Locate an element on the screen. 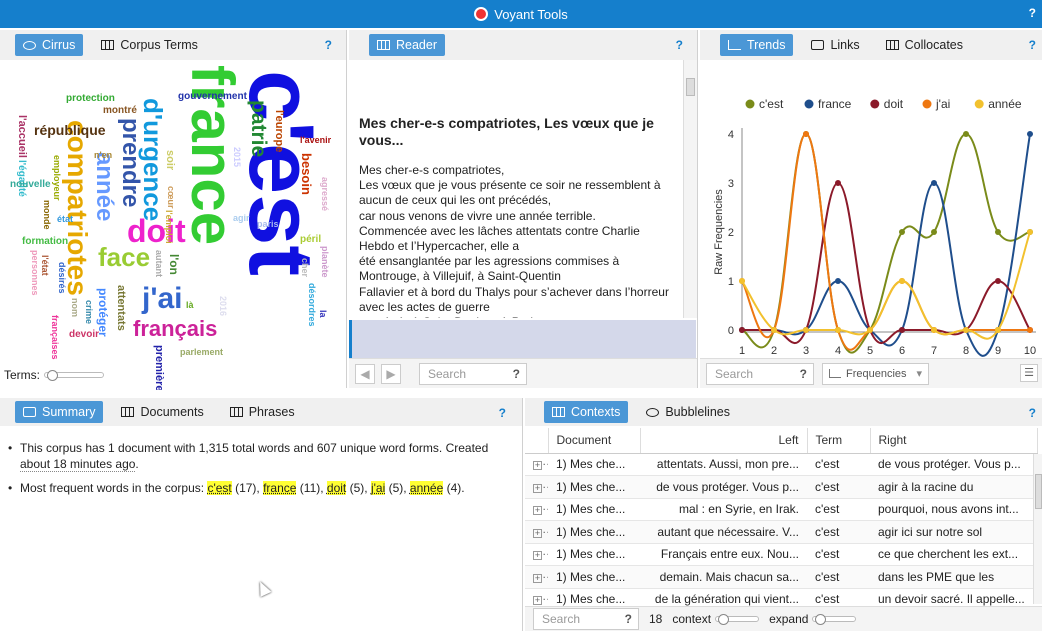 The image size is (1042, 631). next-arrow-icon: ▶ is located at coordinates (391, 373).